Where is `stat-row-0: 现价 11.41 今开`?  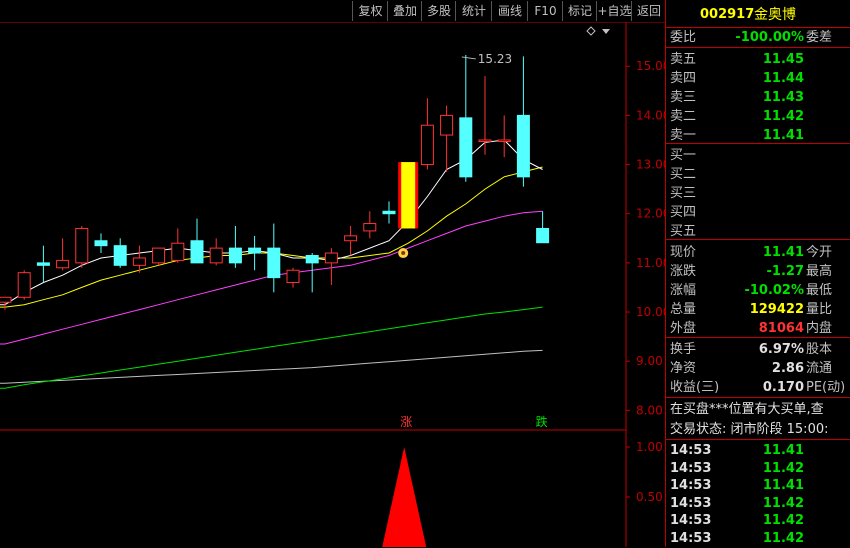 stat-row-0: 现价 11.41 今开 is located at coordinates (758, 252).